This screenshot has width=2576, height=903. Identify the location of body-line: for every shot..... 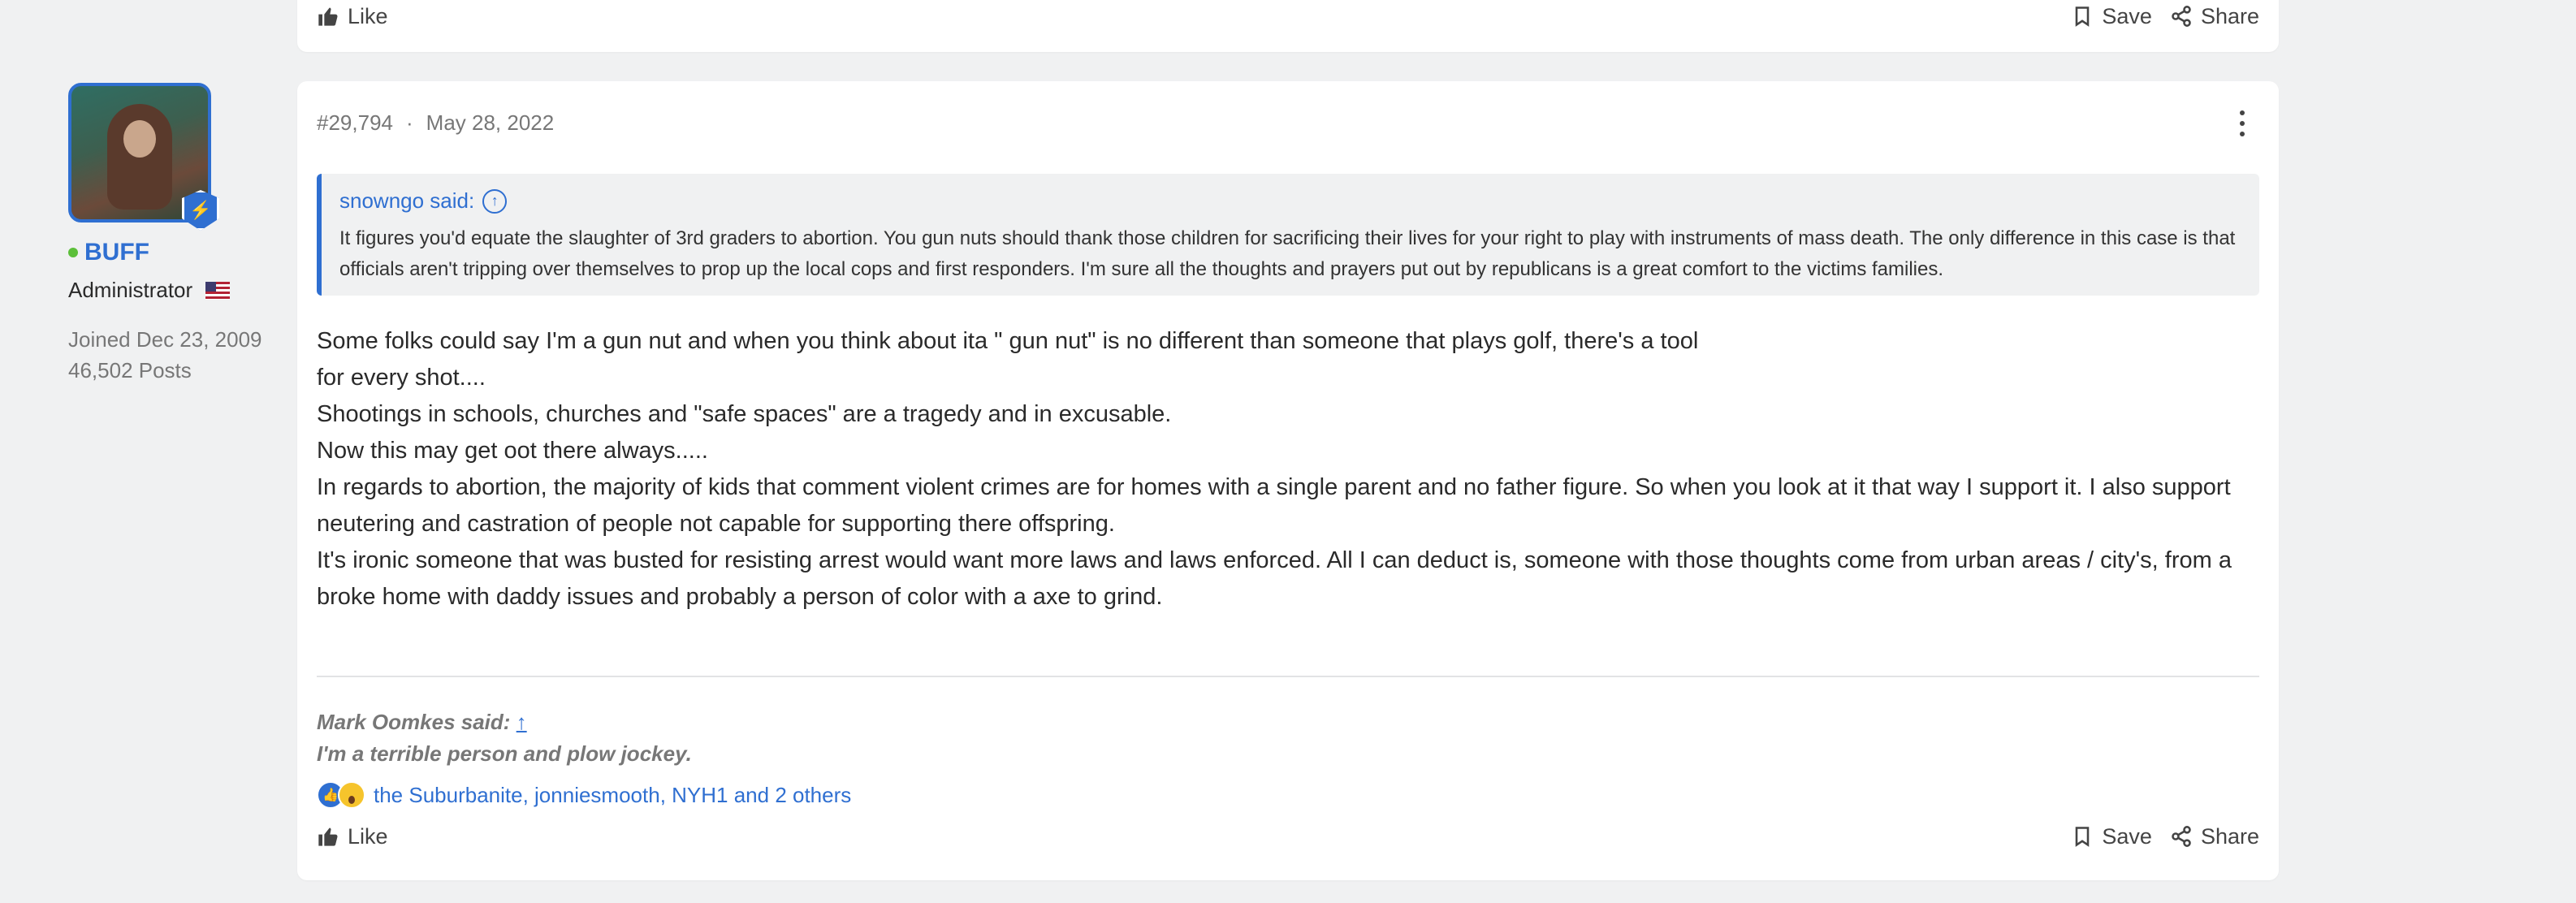
(402, 378).